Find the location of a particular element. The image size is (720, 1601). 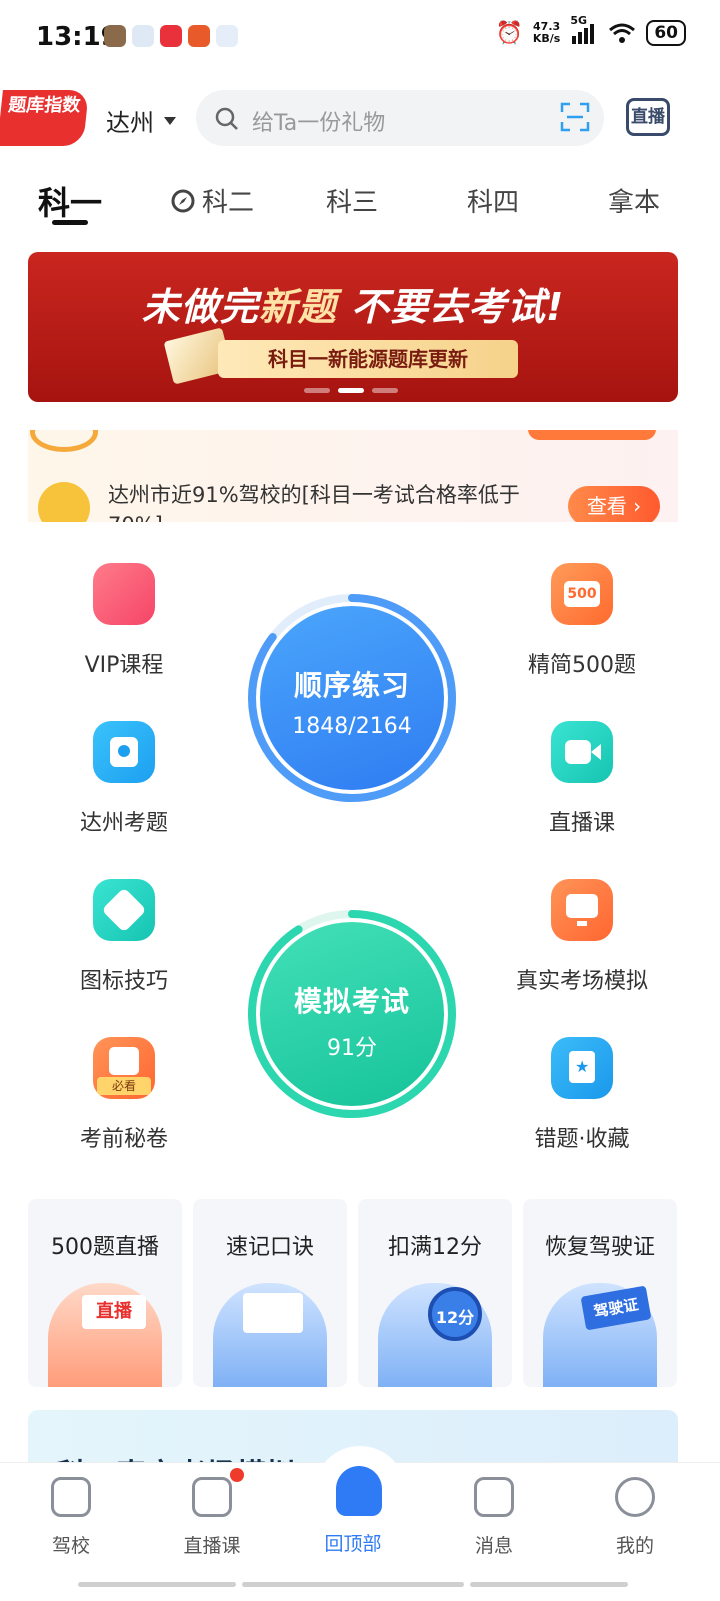

rocket-icon is located at coordinates (359, 1491).